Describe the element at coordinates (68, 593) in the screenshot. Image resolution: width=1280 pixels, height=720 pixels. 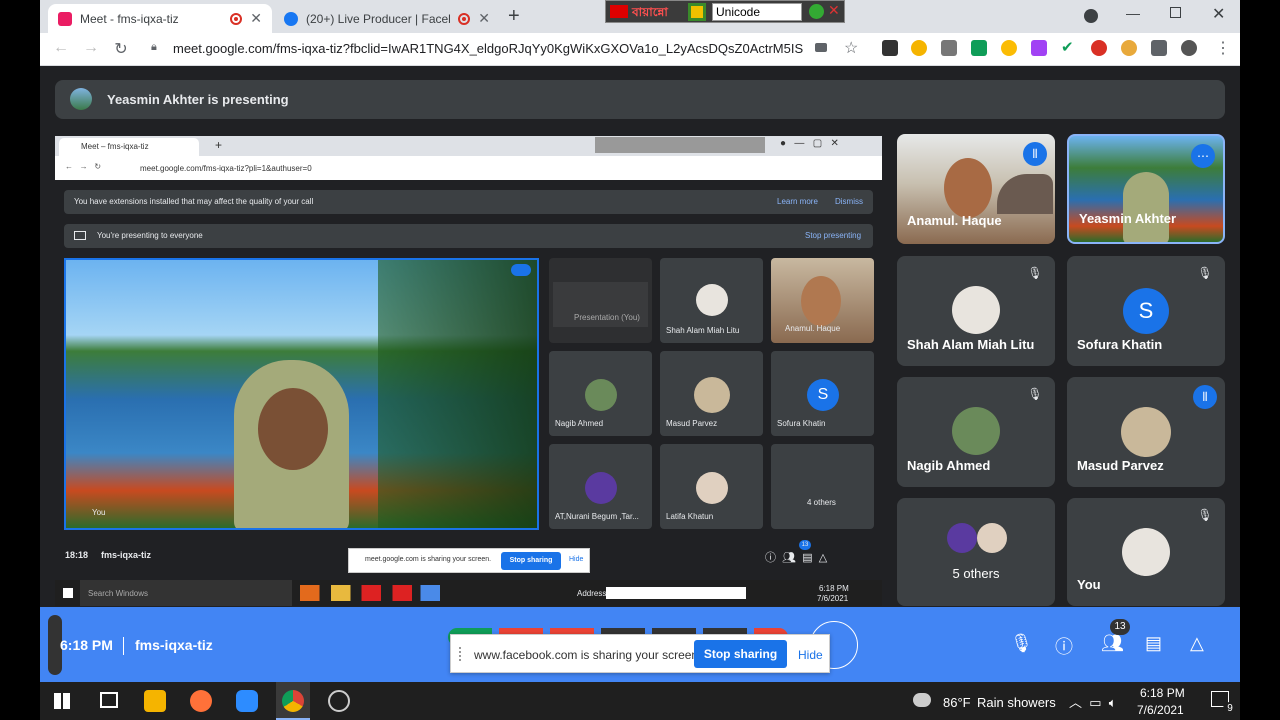
I see `nested-start-icon` at that location.